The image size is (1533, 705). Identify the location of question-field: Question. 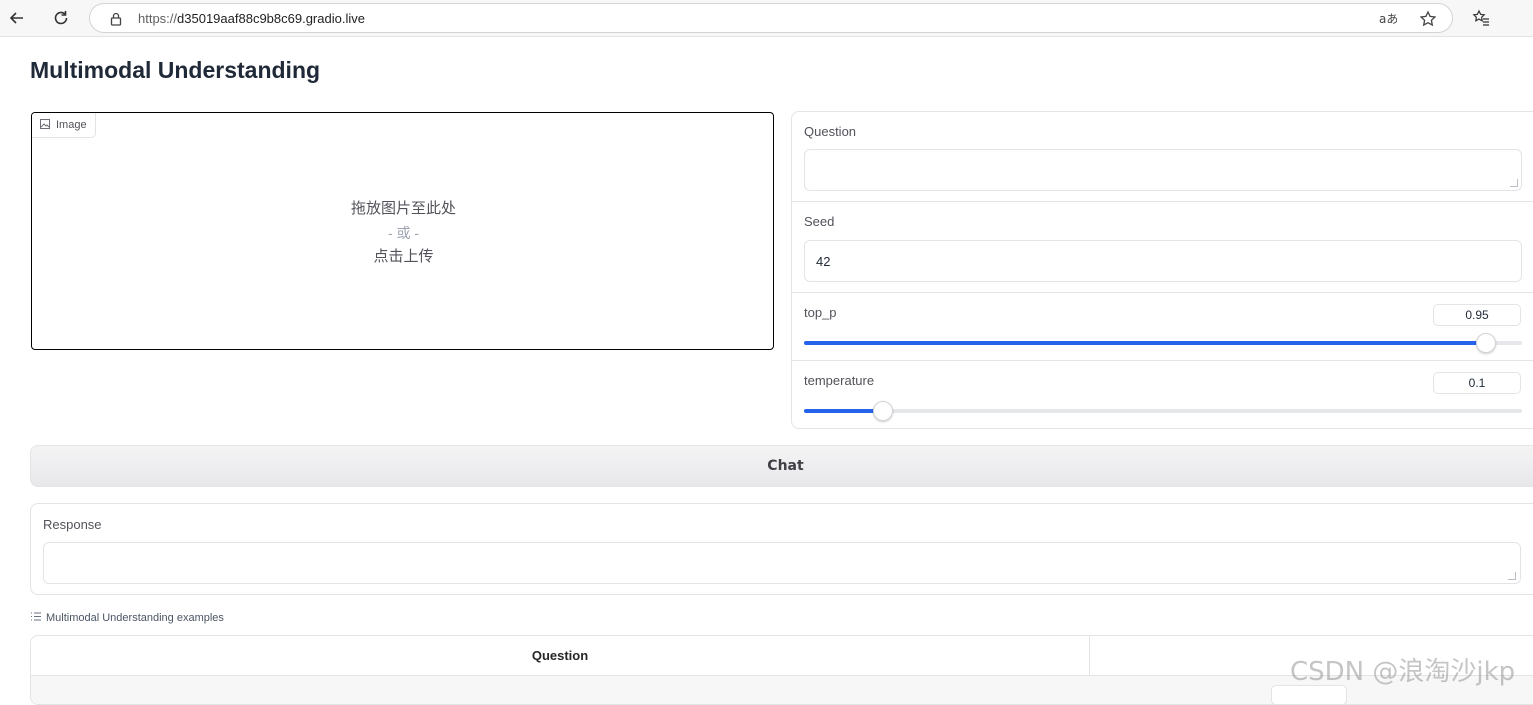
(1162, 157).